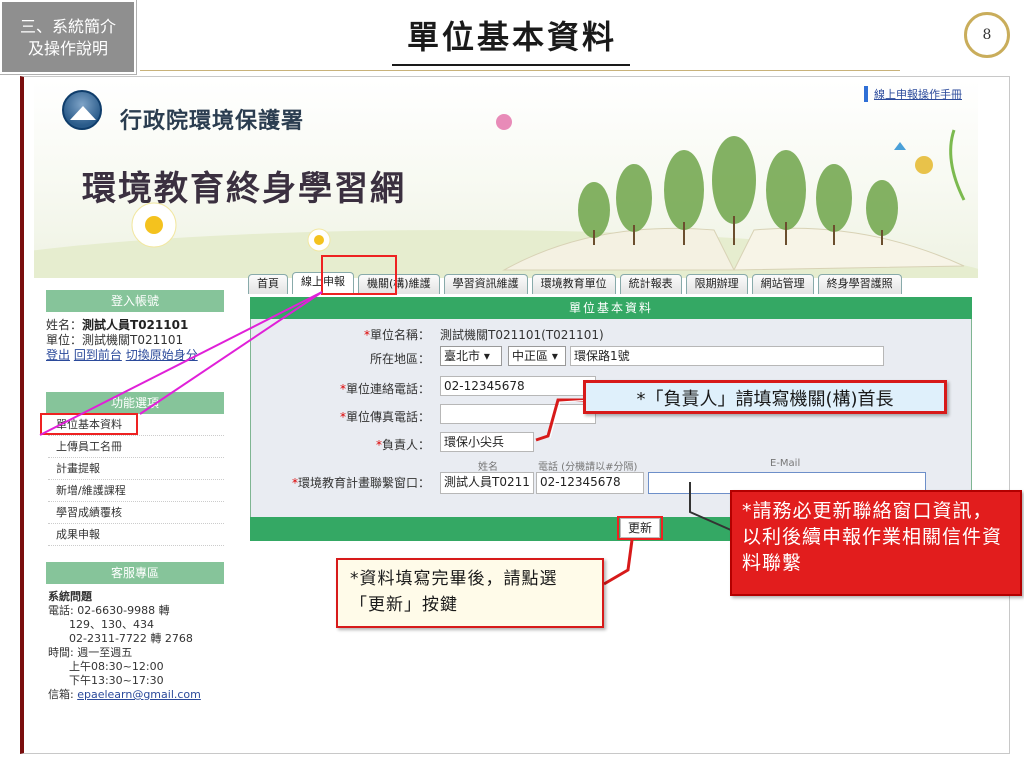  Describe the element at coordinates (244, 189) in the screenshot. I see `site-name: 環境教育終身學習網` at that location.